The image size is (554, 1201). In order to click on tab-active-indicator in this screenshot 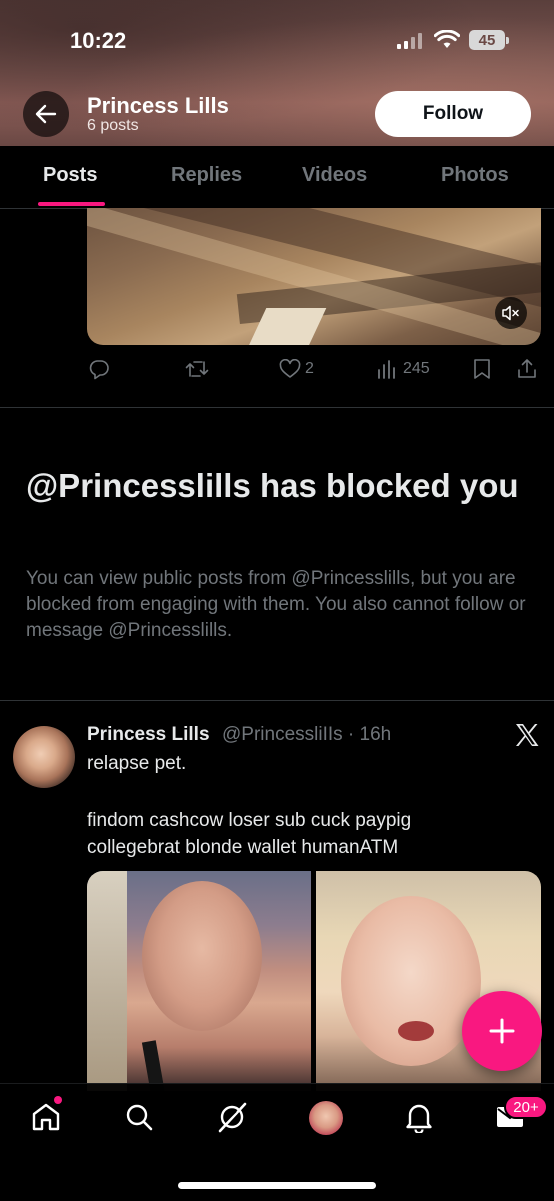, I will do `click(71, 204)`.